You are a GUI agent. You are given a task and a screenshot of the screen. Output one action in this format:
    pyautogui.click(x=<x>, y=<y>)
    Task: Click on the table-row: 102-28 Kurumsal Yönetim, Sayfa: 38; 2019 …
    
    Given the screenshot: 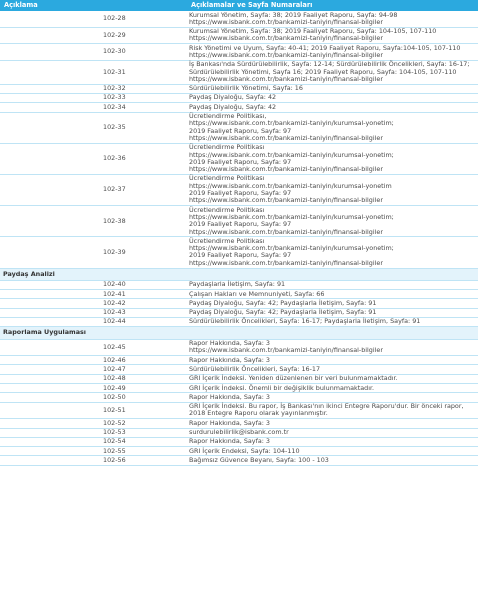 What is the action you would take?
    pyautogui.click(x=239, y=19)
    